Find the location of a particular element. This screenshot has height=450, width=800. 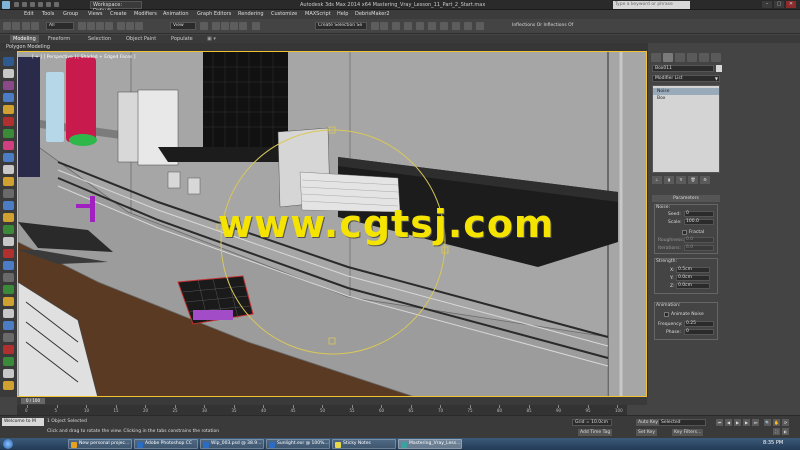

menu-tools: Tools is located at coordinates (48, 14).